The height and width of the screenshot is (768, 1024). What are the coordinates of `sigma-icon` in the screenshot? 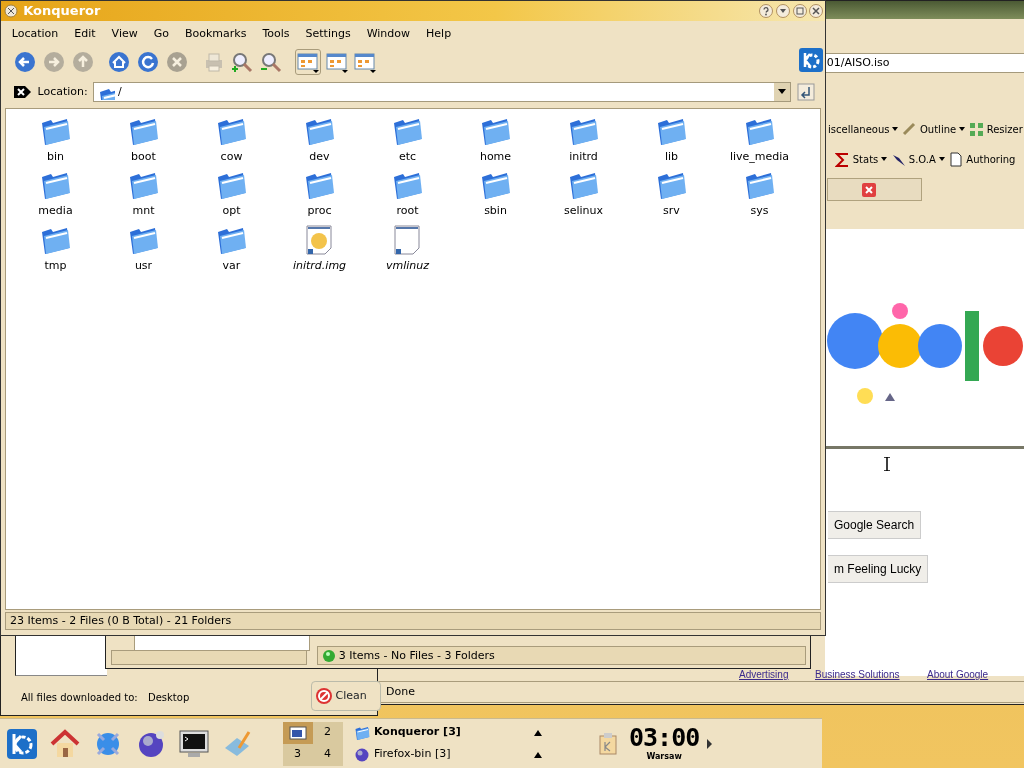 It's located at (842, 159).